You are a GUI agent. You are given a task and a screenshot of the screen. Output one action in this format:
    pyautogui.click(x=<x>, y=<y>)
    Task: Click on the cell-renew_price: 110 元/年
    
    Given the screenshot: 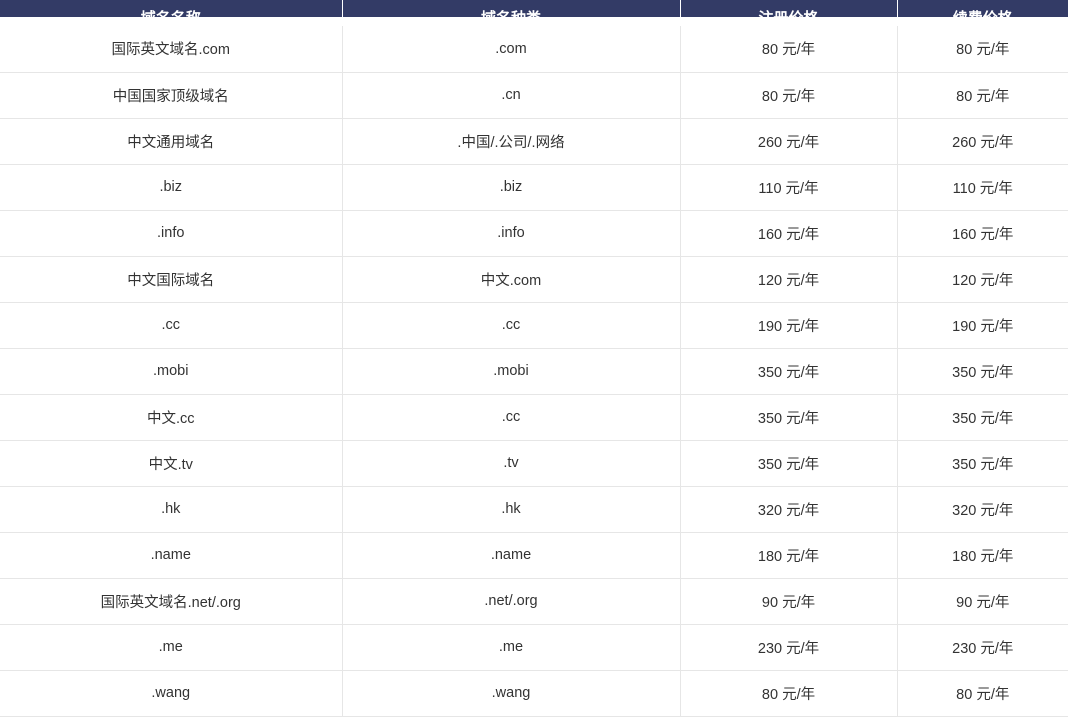 What is the action you would take?
    pyautogui.click(x=982, y=187)
    